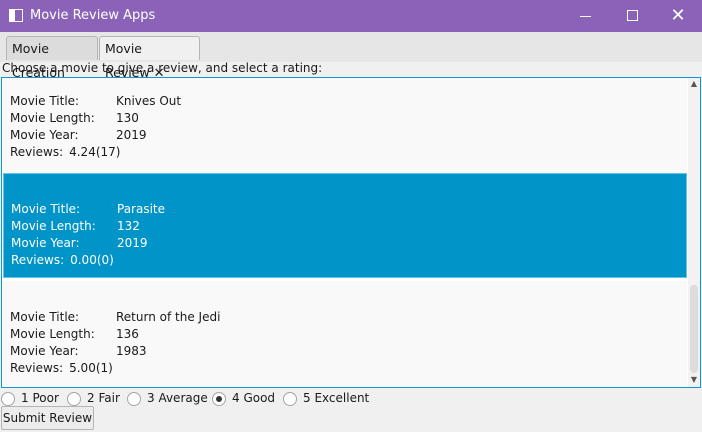 The image size is (702, 432). I want to click on title-bar: Movie Review Apps ✕, so click(351, 16).